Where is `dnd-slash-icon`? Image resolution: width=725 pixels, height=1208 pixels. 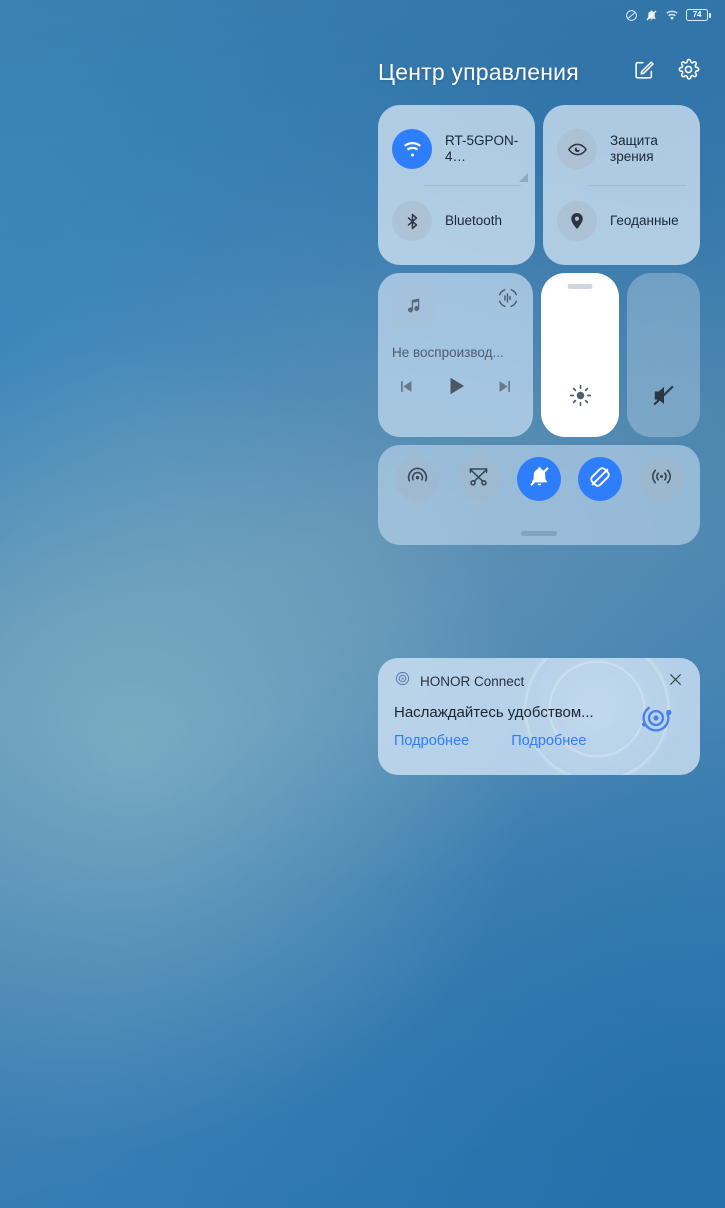
dnd-slash-icon is located at coordinates (631, 15).